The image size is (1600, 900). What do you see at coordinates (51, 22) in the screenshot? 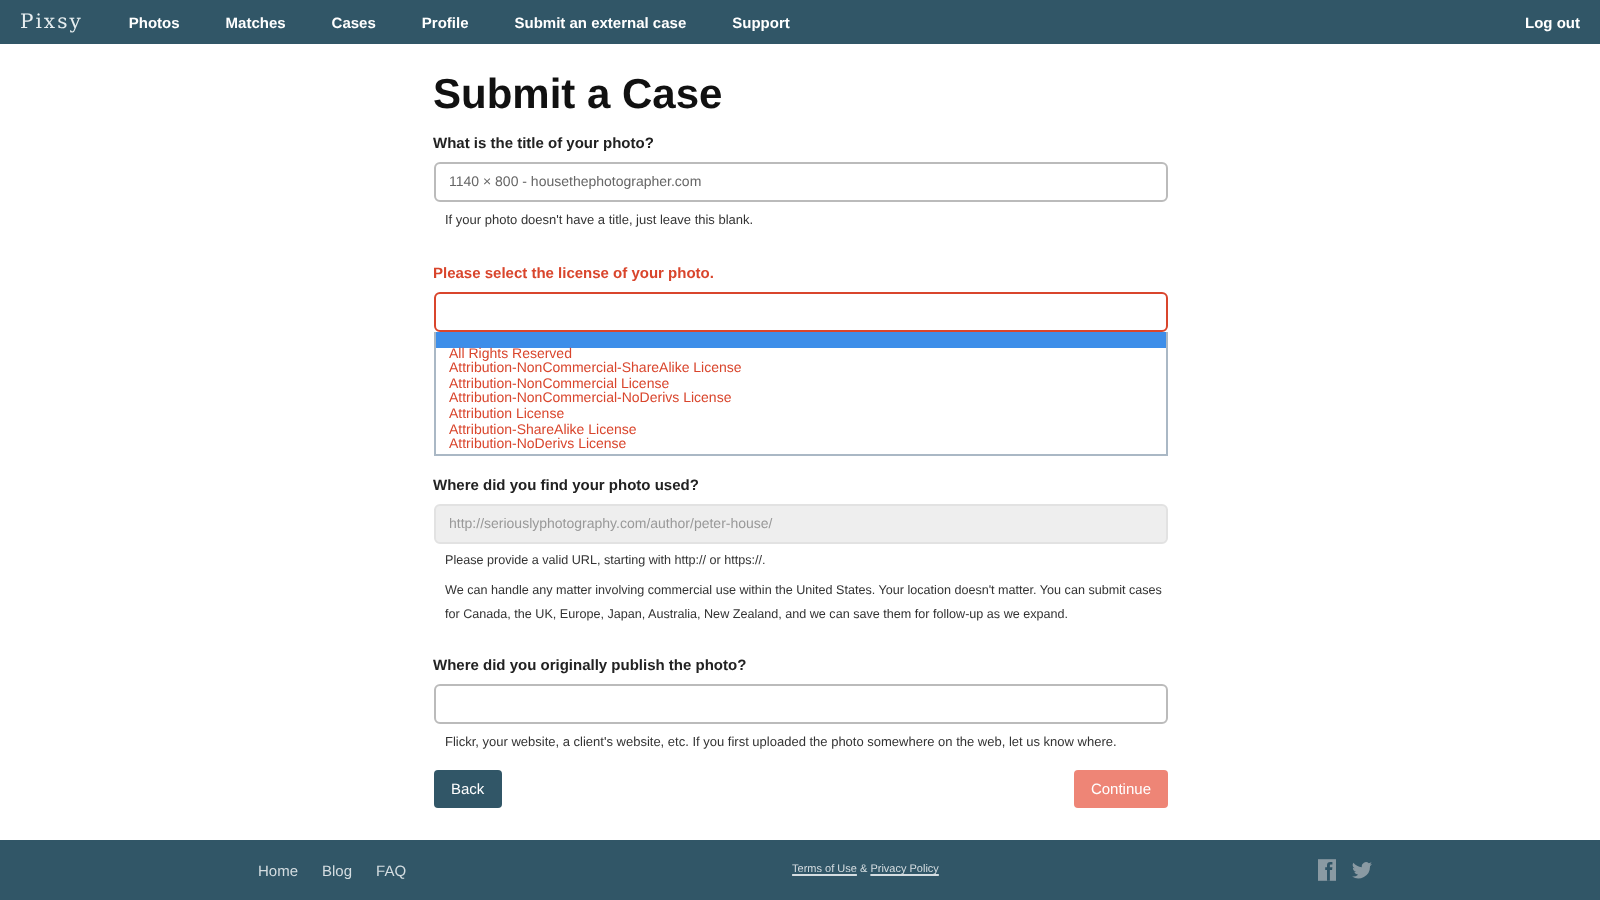
I see `logo: Pixsy` at bounding box center [51, 22].